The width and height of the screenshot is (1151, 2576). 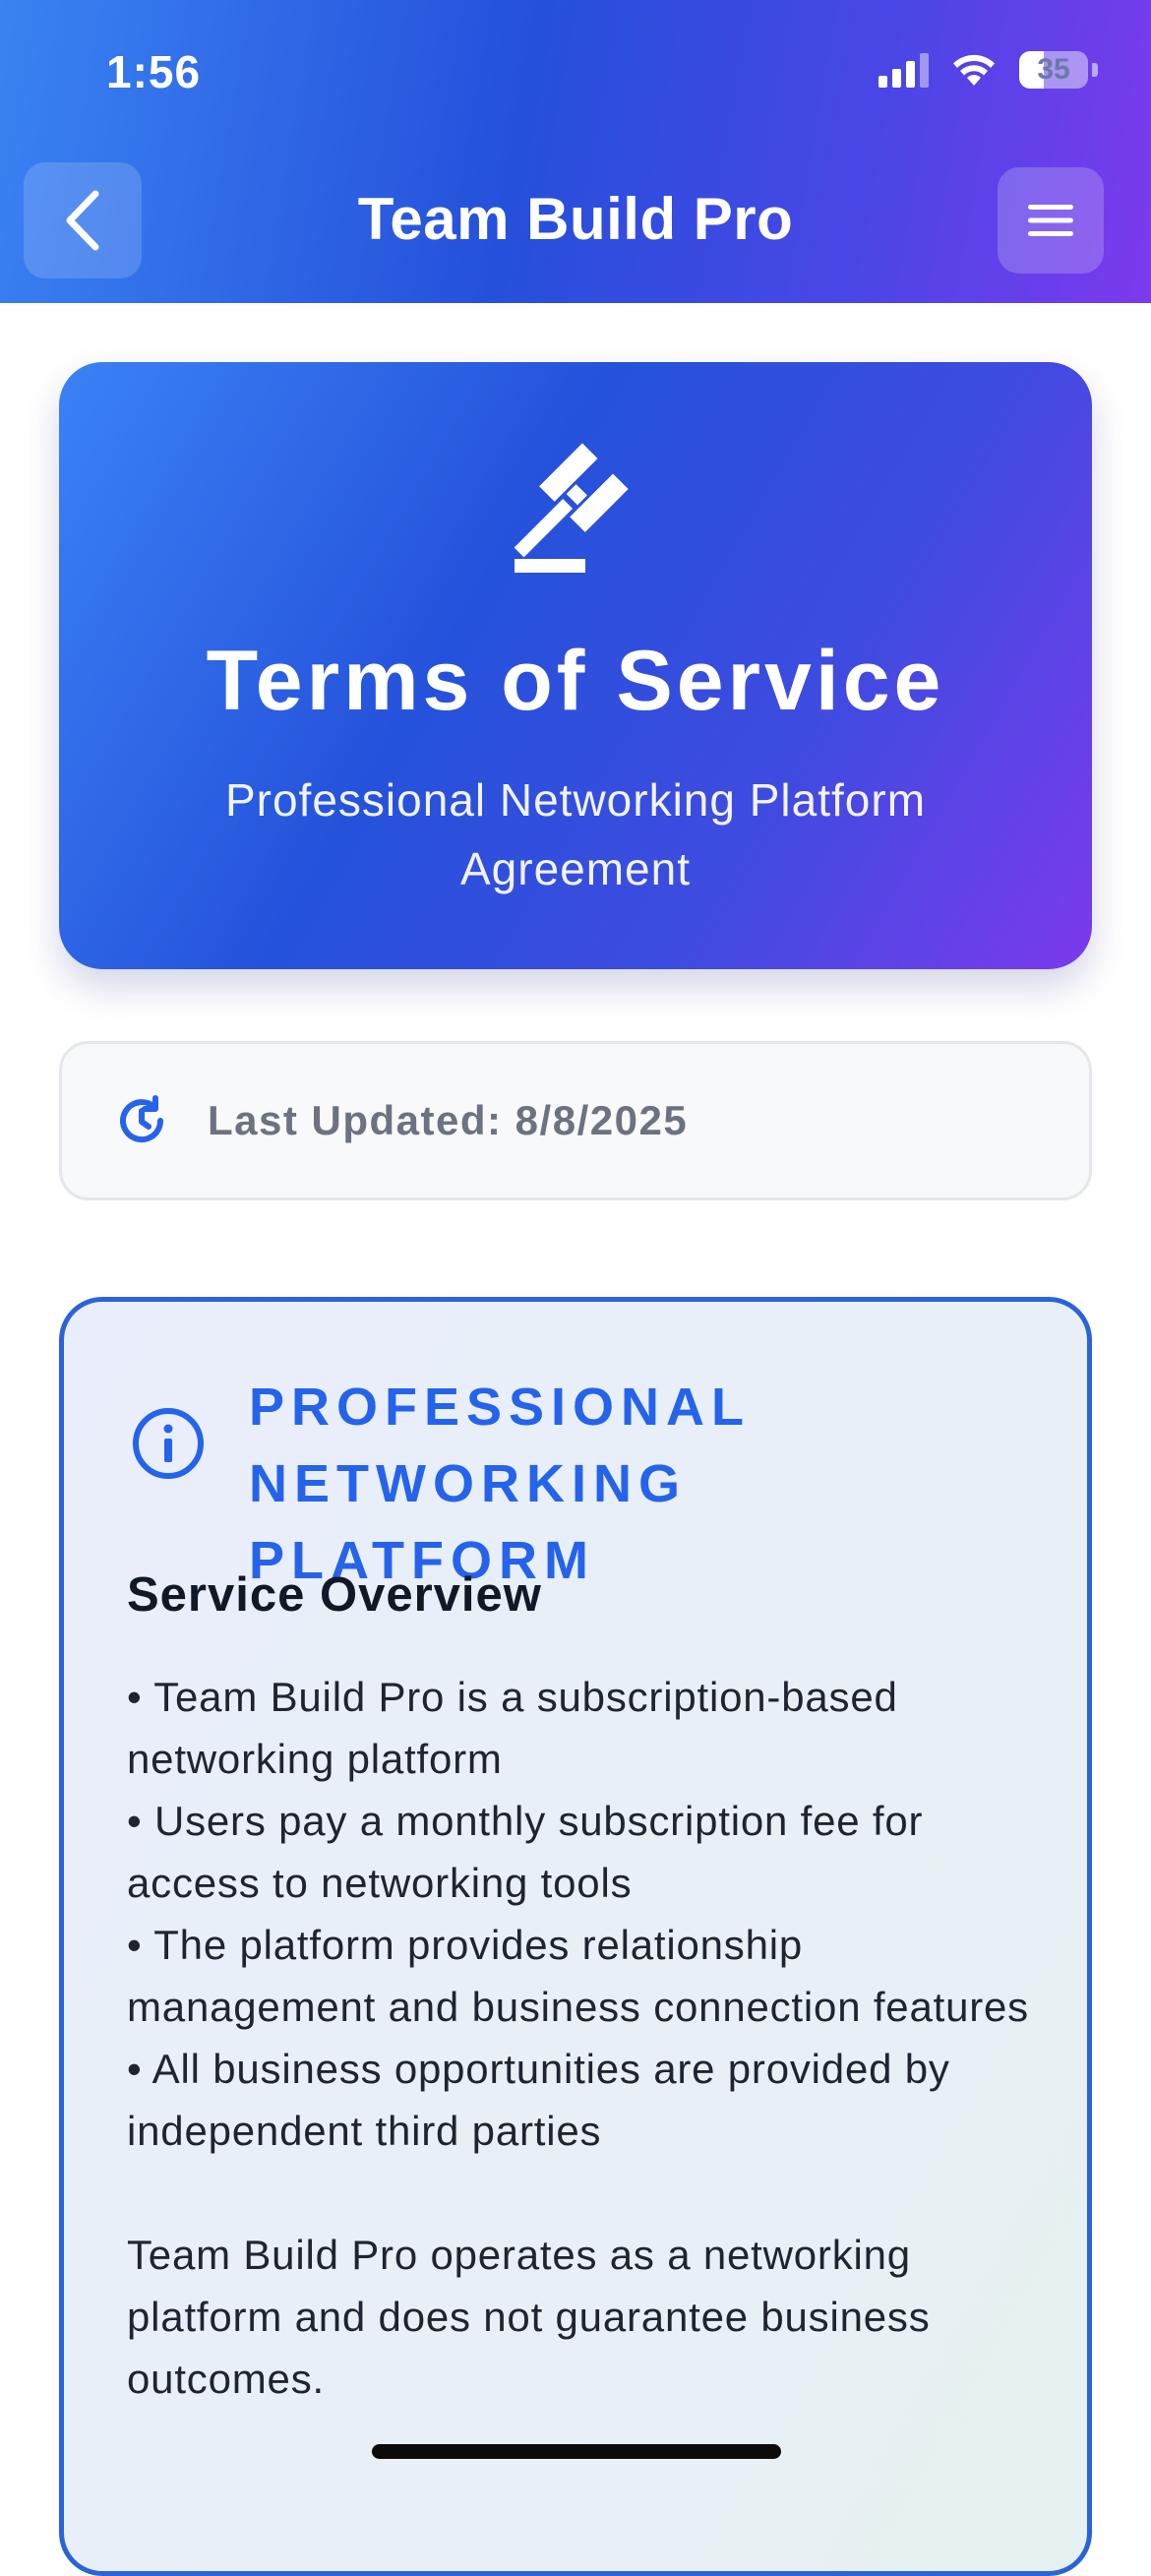 What do you see at coordinates (142, 1119) in the screenshot?
I see `history-clock-icon` at bounding box center [142, 1119].